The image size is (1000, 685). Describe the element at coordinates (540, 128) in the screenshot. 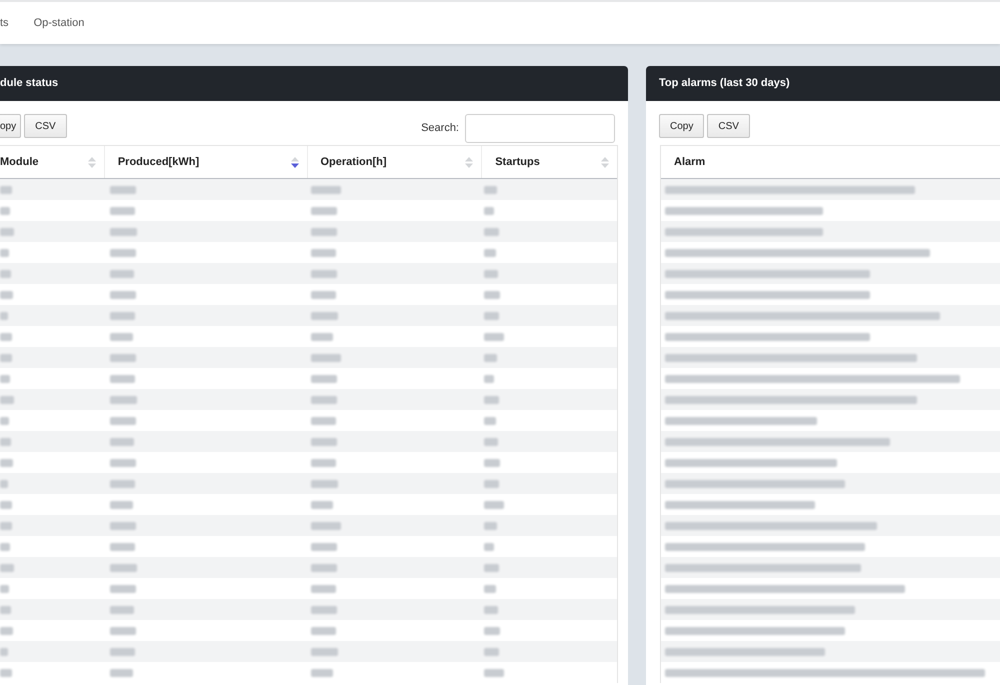

I see `search-field` at that location.